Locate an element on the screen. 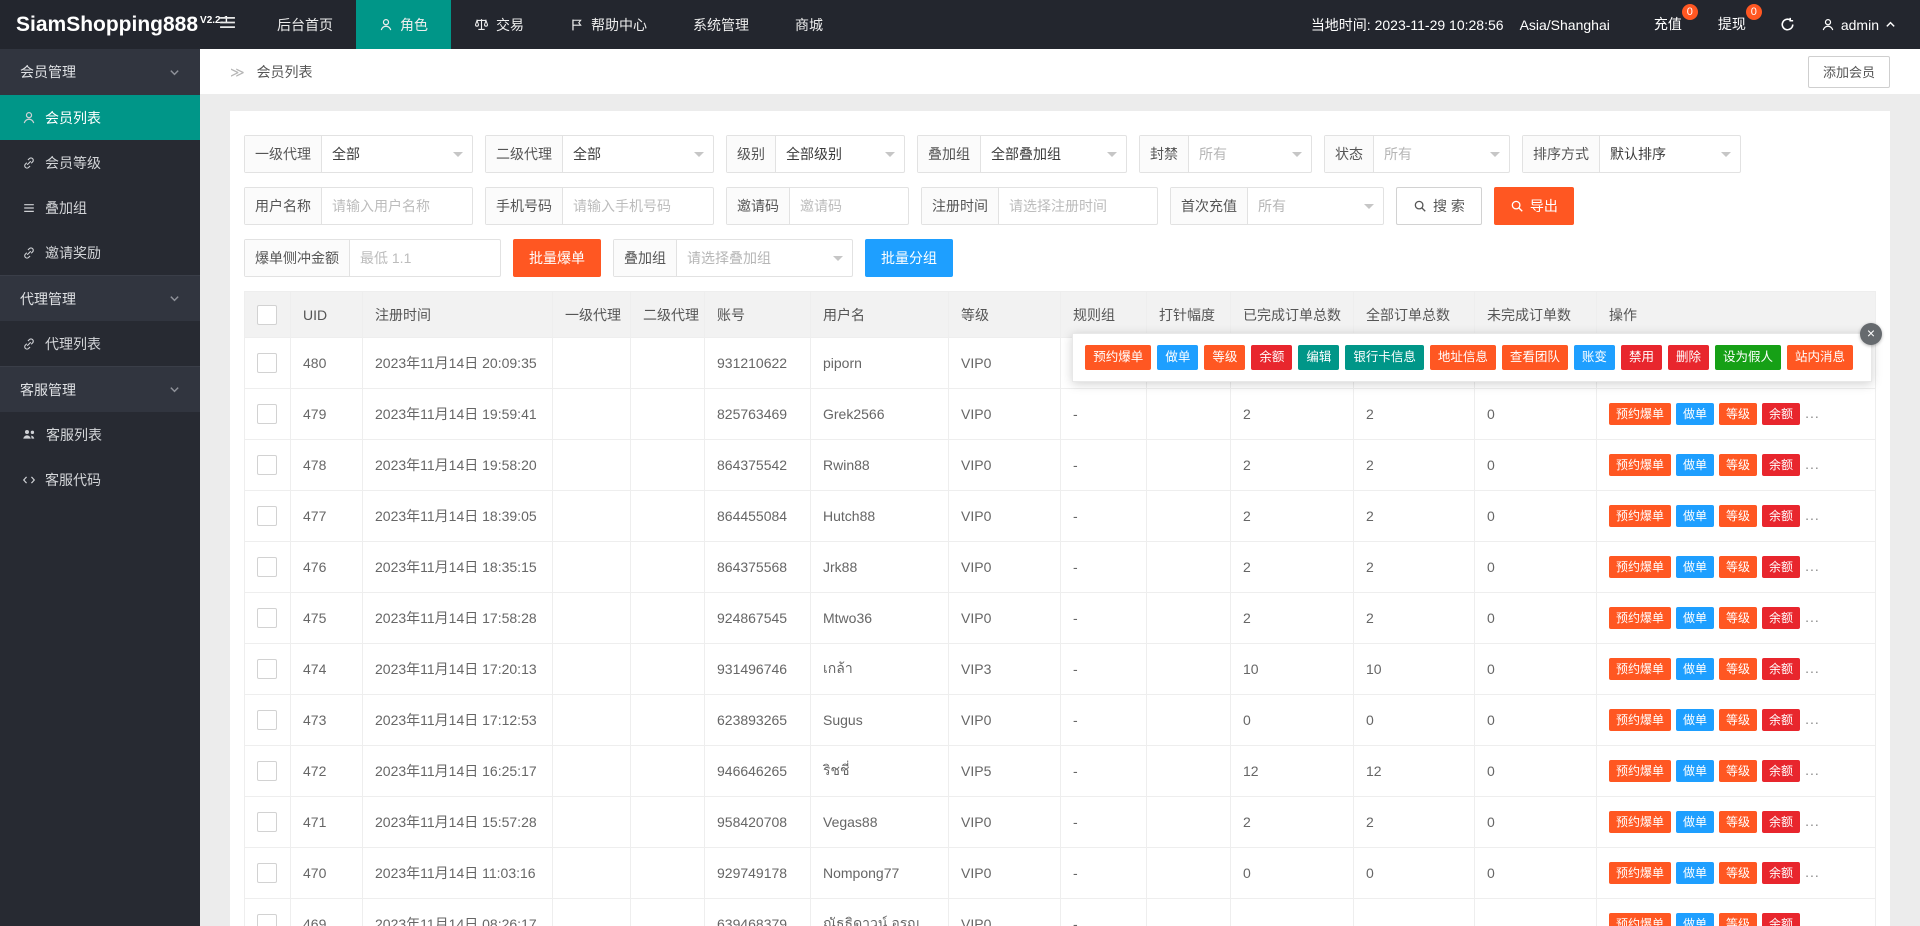  batch-group-button: 批量分组 is located at coordinates (909, 258).